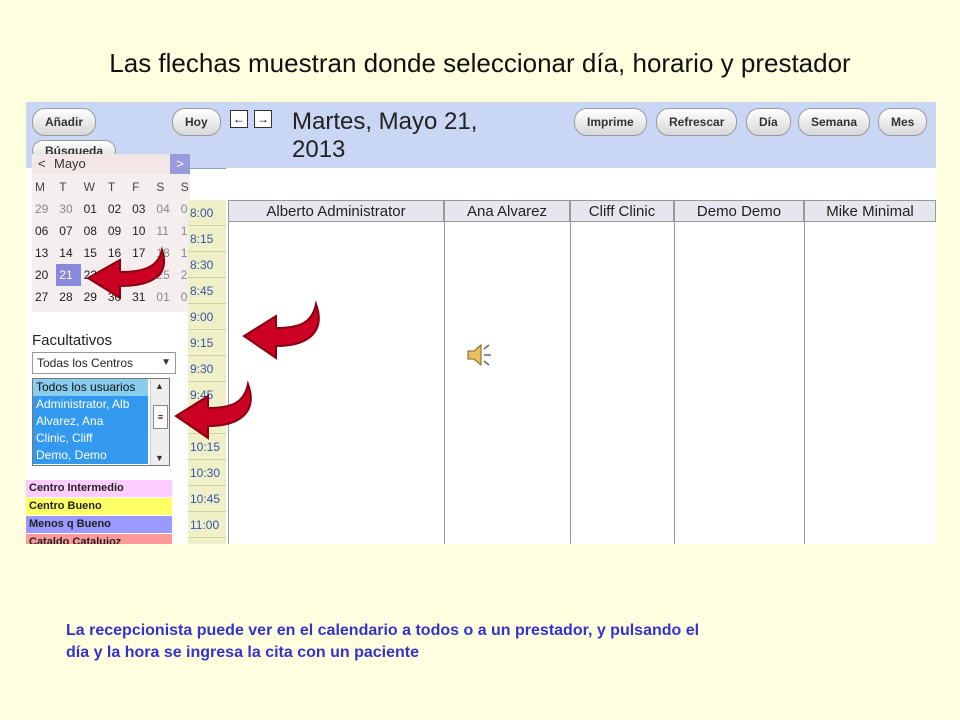 This screenshot has height=720, width=960. I want to click on week-row: 06070809101112, so click(117, 231).